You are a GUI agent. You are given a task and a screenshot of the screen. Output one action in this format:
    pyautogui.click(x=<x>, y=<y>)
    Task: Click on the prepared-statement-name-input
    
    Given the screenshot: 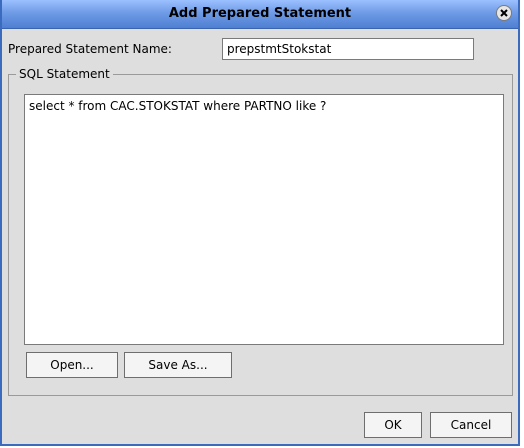 What is the action you would take?
    pyautogui.click(x=348, y=49)
    